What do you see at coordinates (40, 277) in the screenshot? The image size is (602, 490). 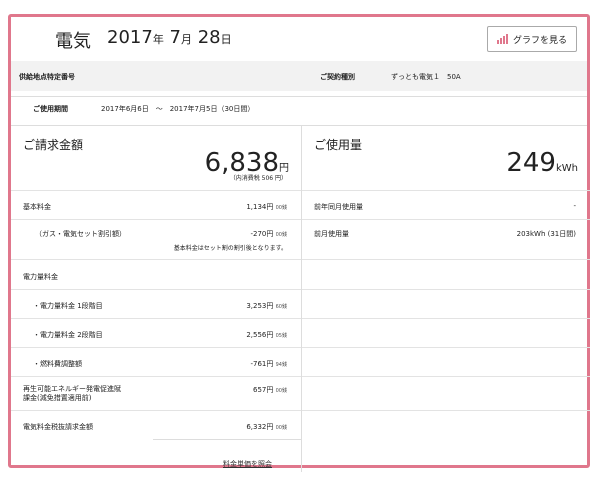 I see `billing-row-label: 電力量料金` at bounding box center [40, 277].